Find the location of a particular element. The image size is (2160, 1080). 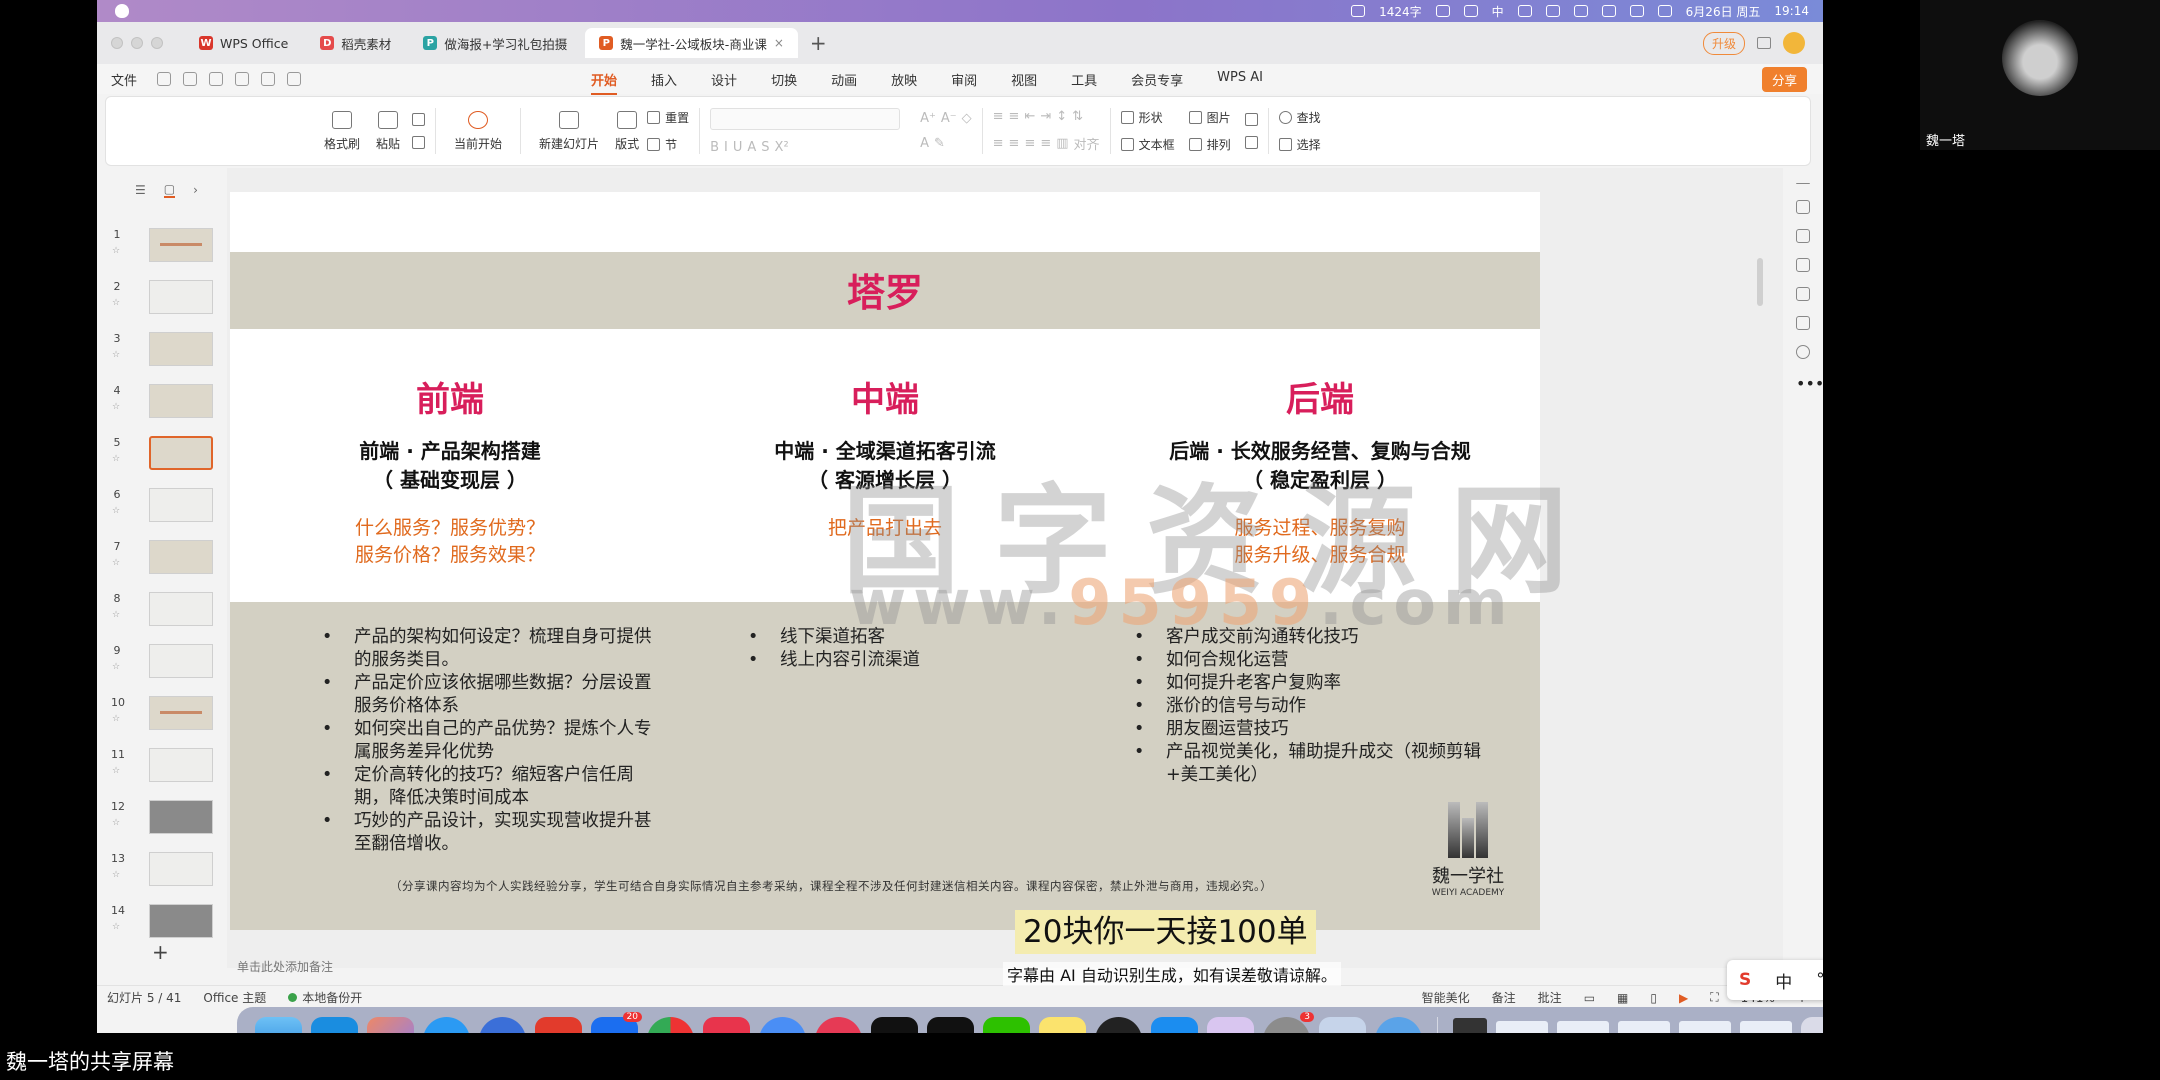

chat-bubble-icon is located at coordinates (782, 1024).